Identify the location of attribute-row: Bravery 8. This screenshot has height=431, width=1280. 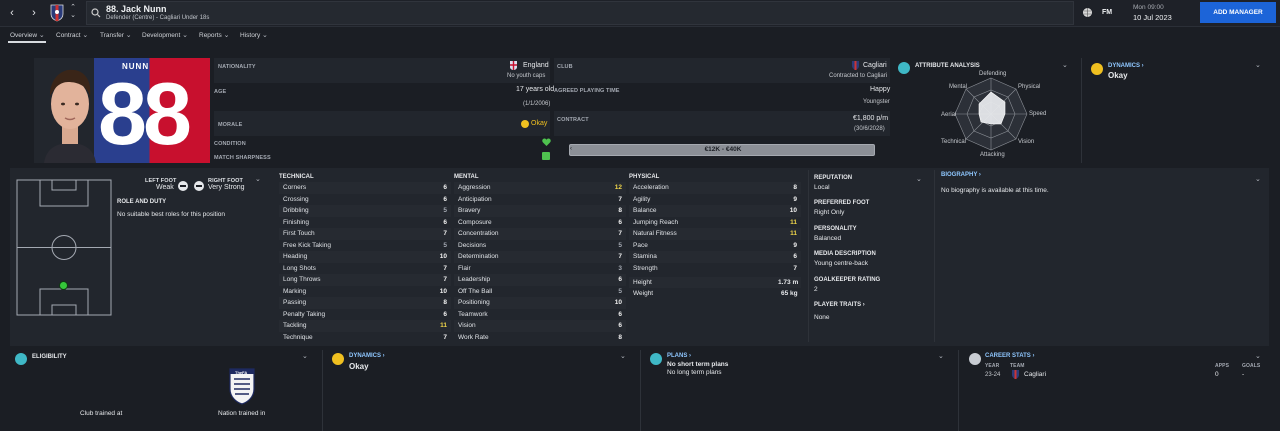
(540, 211).